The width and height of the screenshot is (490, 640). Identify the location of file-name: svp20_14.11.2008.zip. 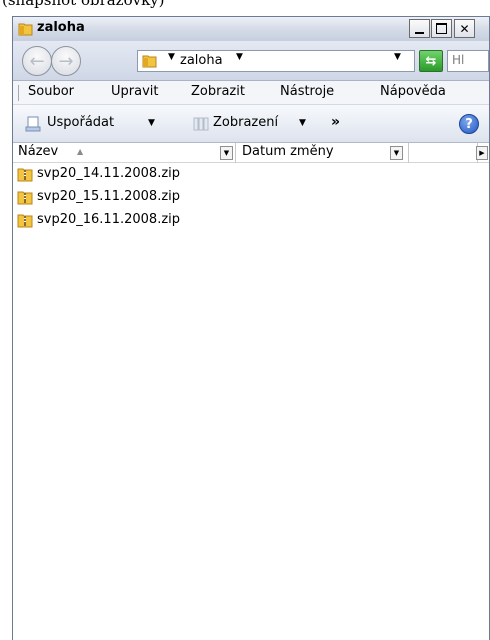
(109, 173).